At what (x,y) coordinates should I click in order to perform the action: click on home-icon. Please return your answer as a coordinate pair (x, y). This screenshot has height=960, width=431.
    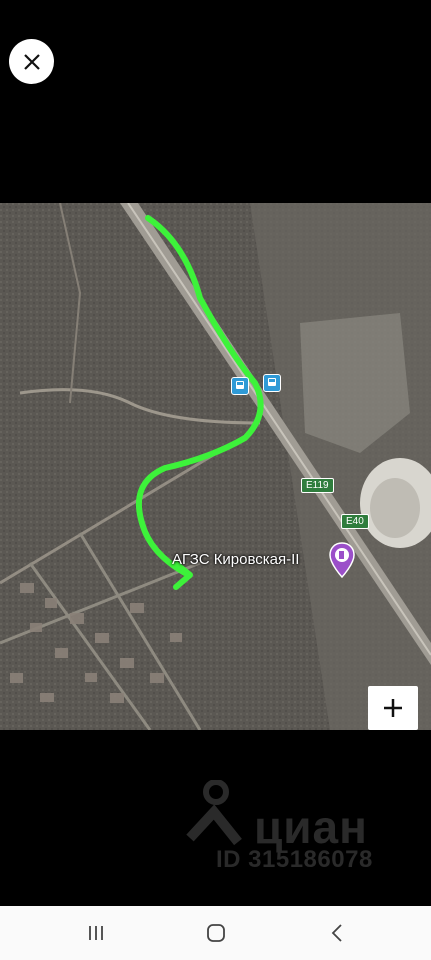
    Looking at the image, I should click on (216, 933).